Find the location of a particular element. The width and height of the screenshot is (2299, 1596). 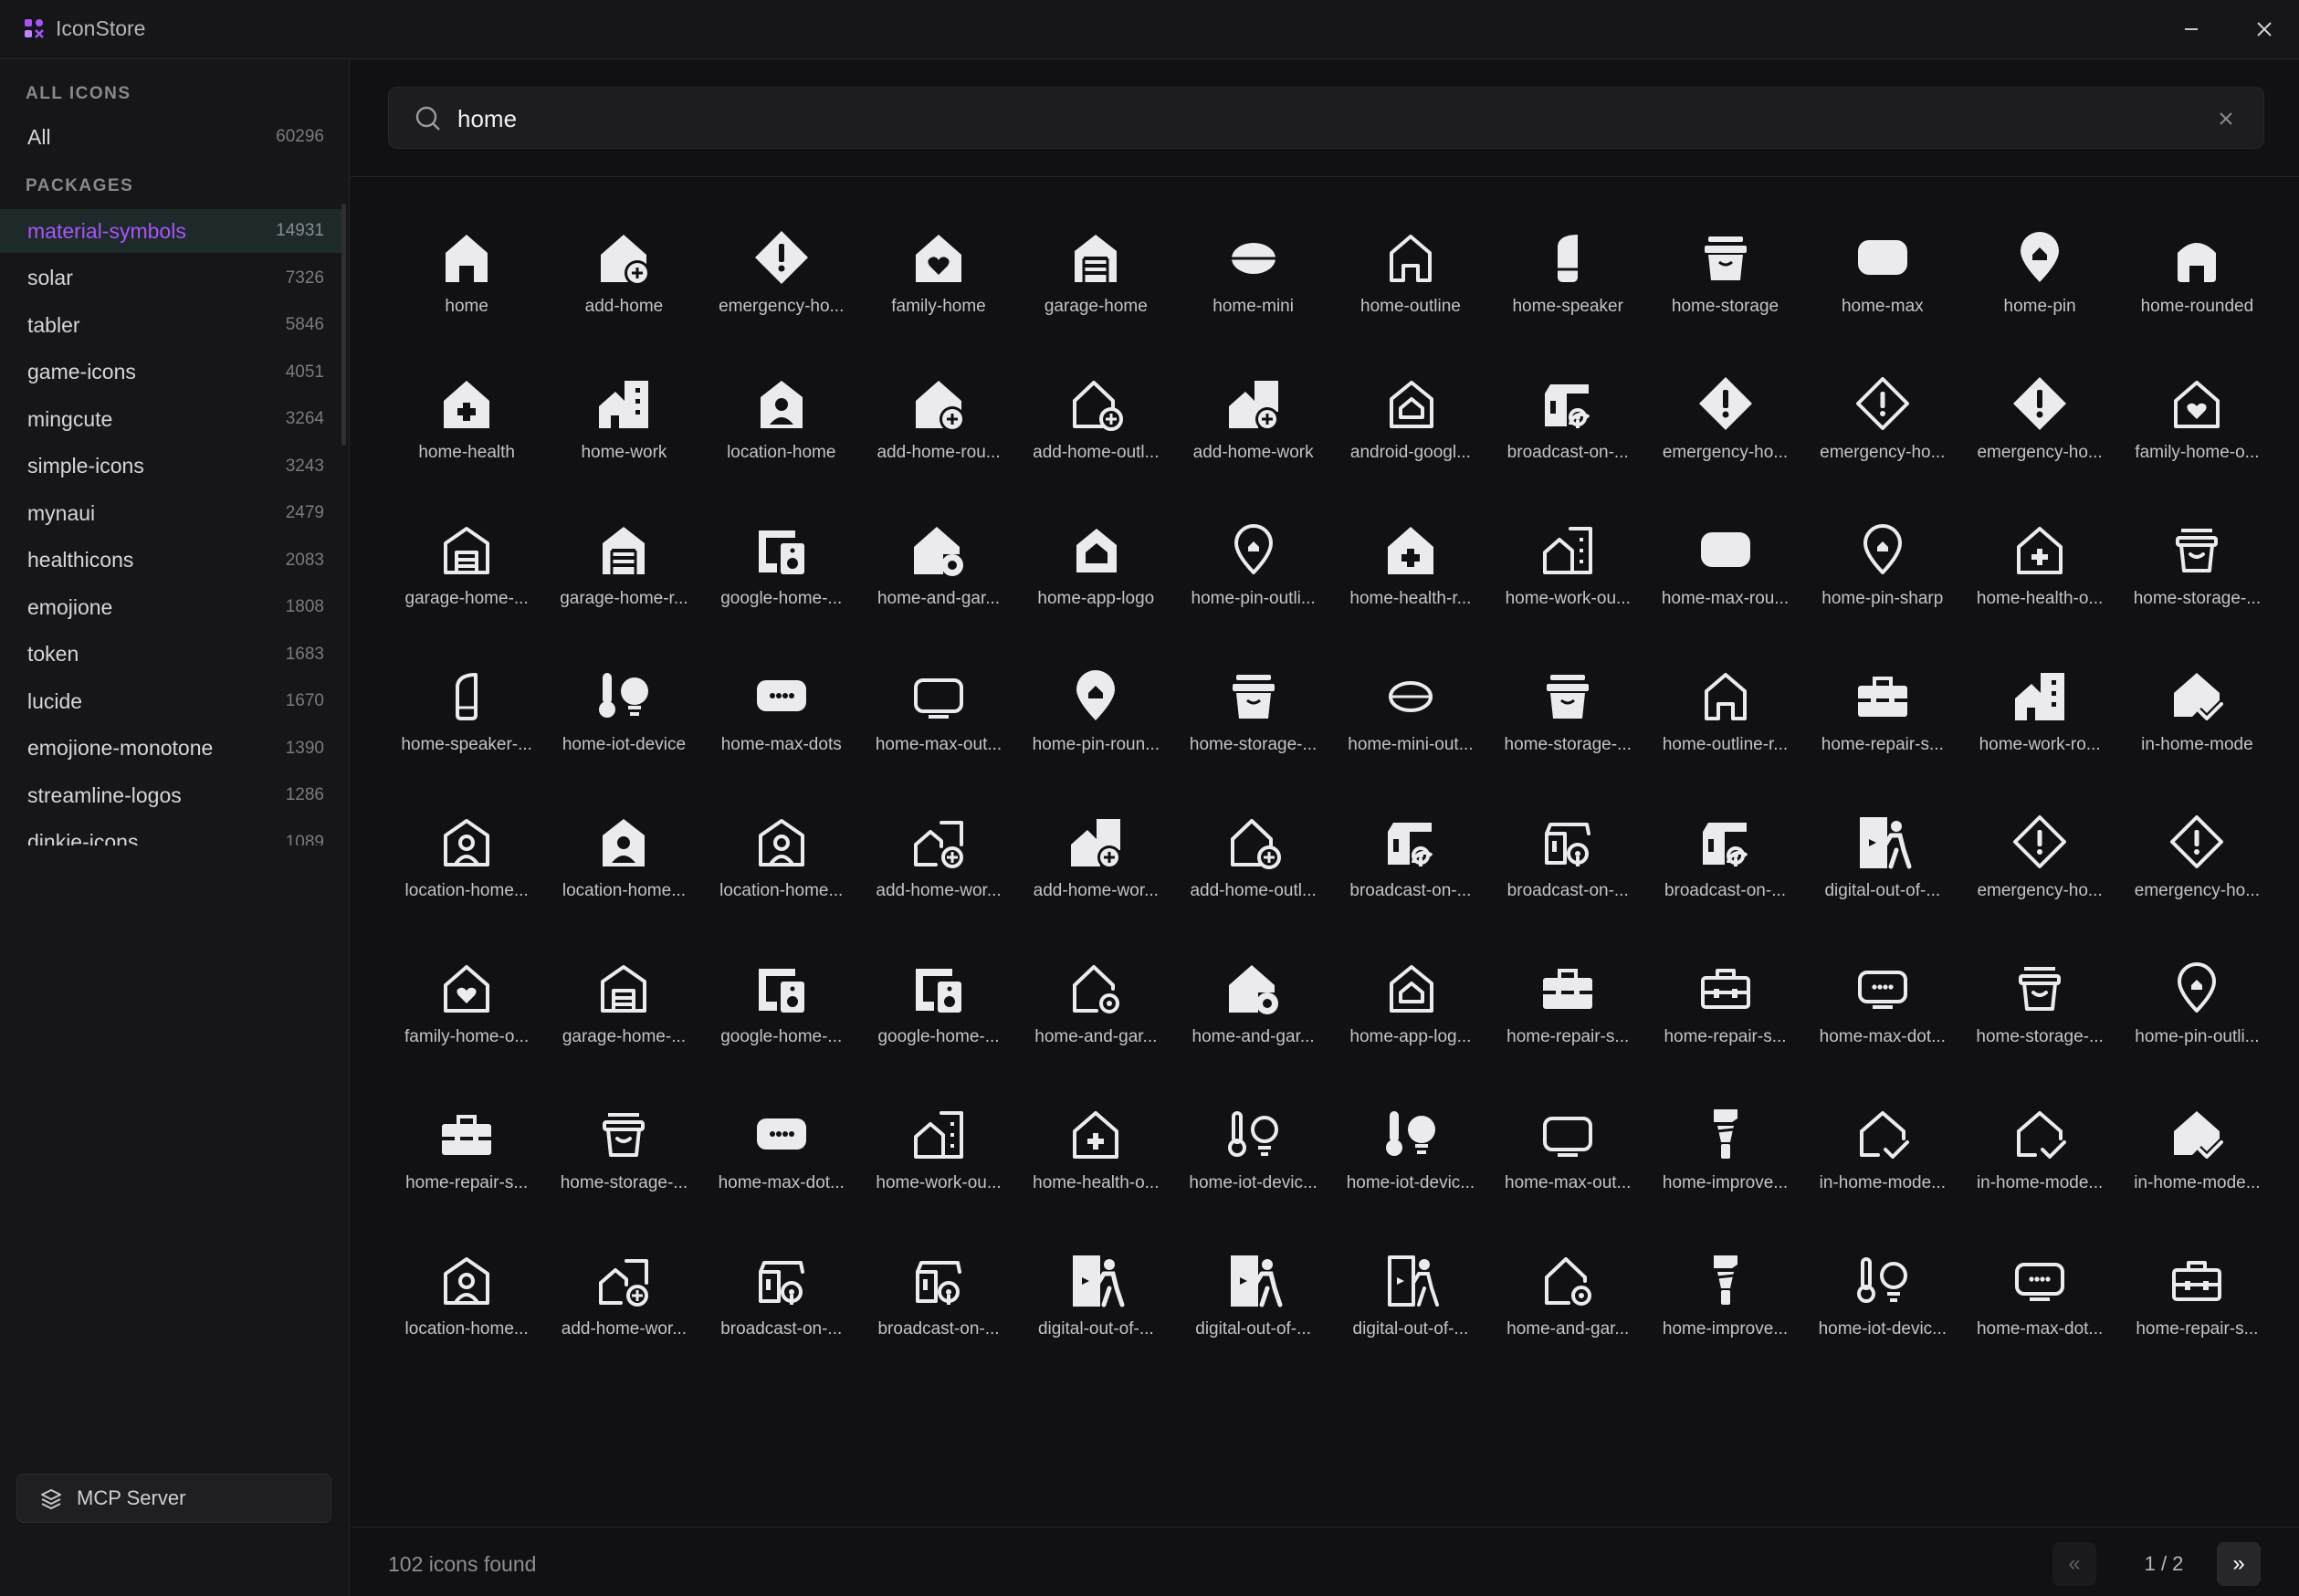

icon-card: home is located at coordinates (467, 279).